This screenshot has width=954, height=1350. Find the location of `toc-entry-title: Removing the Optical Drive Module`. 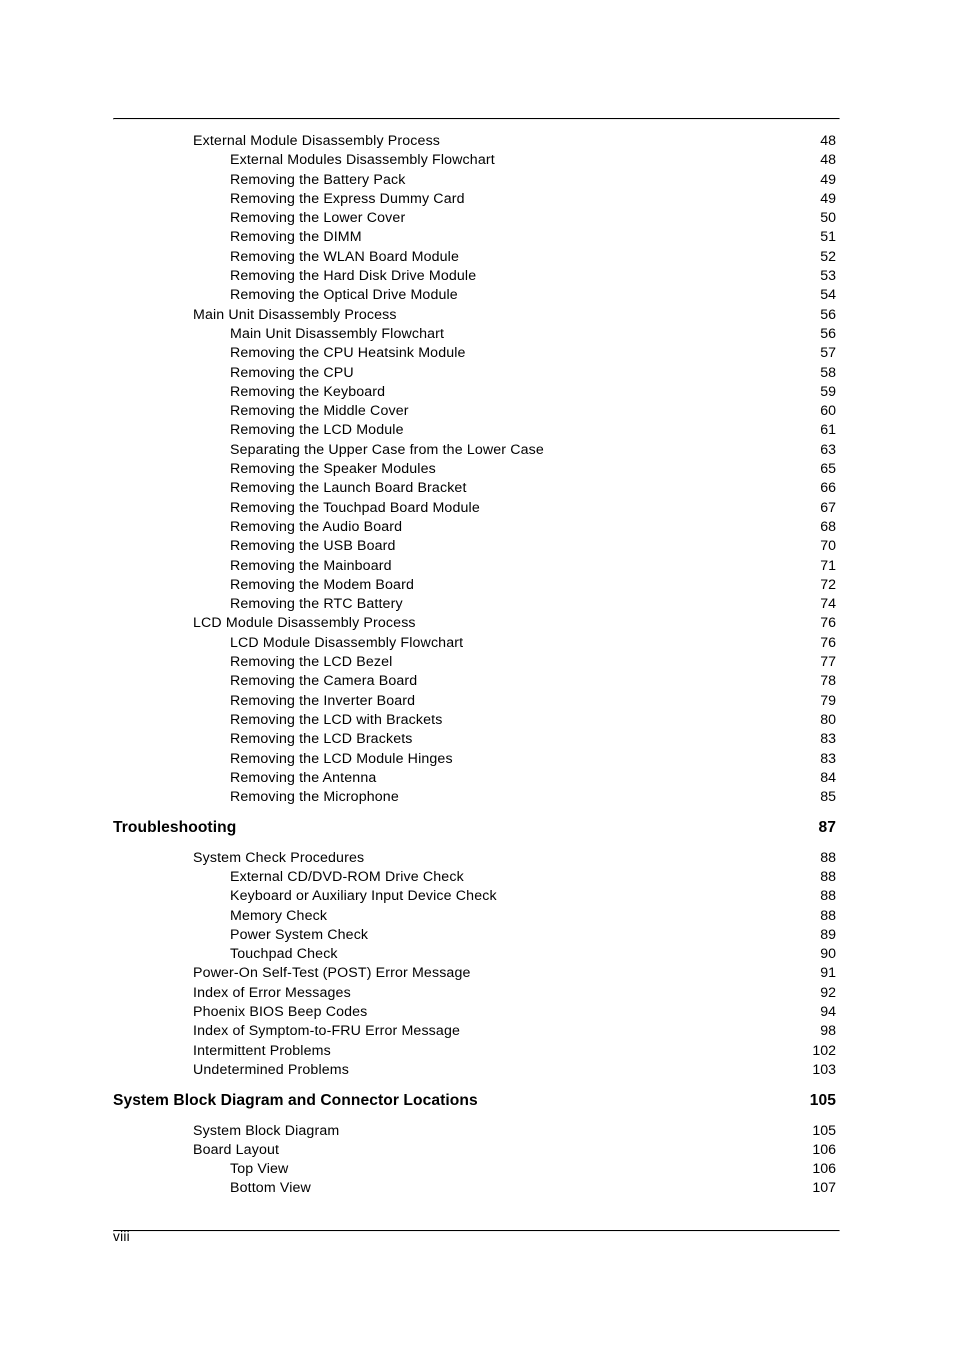

toc-entry-title: Removing the Optical Drive Module is located at coordinates (344, 295).